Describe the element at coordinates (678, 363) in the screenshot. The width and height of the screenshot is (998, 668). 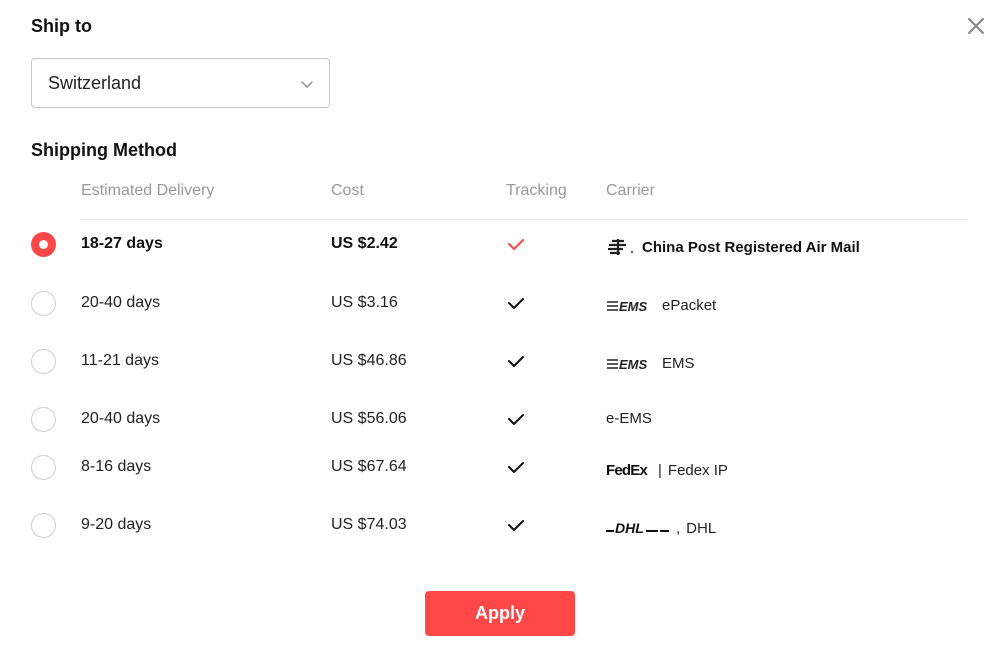
I see `carrier-name: EMS` at that location.